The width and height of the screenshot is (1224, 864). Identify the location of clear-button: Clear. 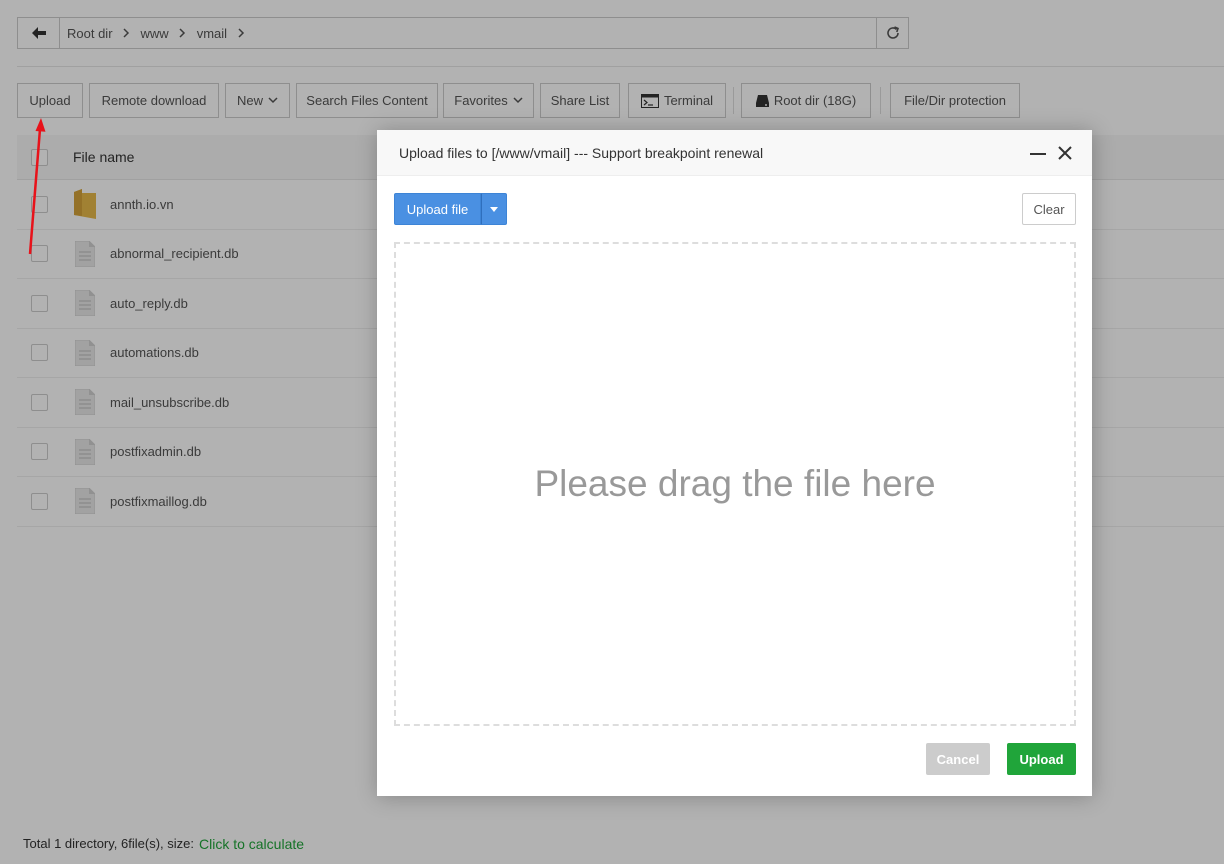
(1049, 209).